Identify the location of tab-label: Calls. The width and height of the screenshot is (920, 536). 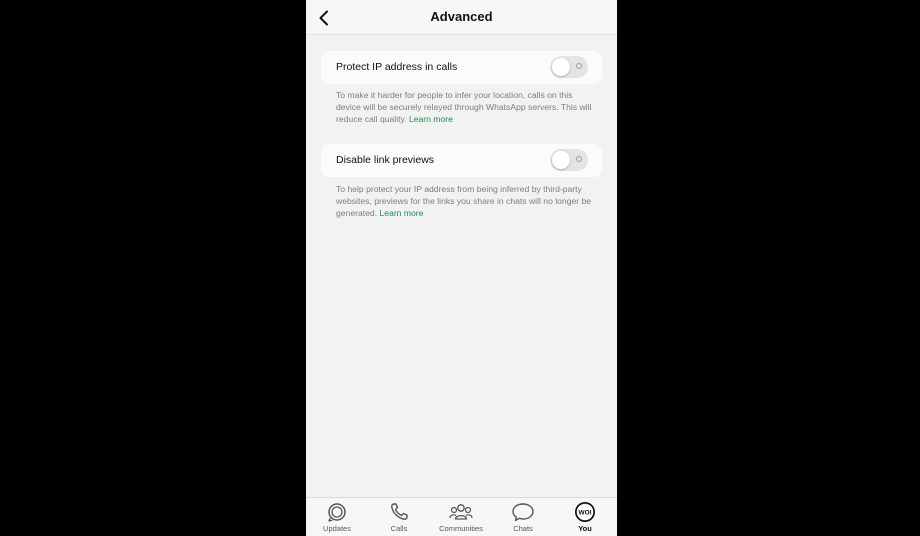
(399, 528).